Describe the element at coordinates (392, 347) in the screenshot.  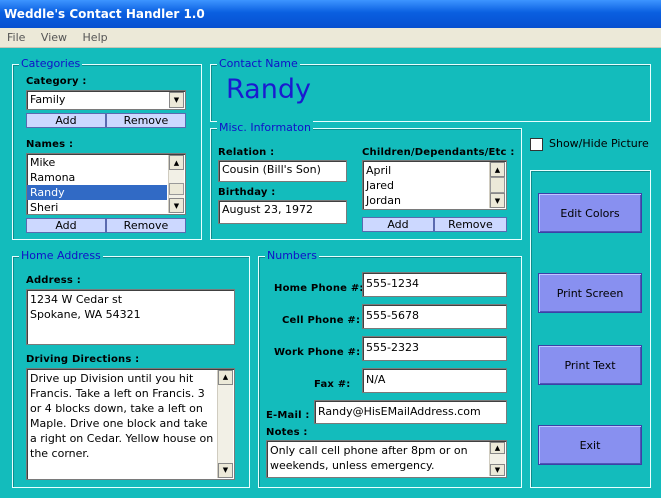
I see `work-phone-value: 555-2323` at that location.